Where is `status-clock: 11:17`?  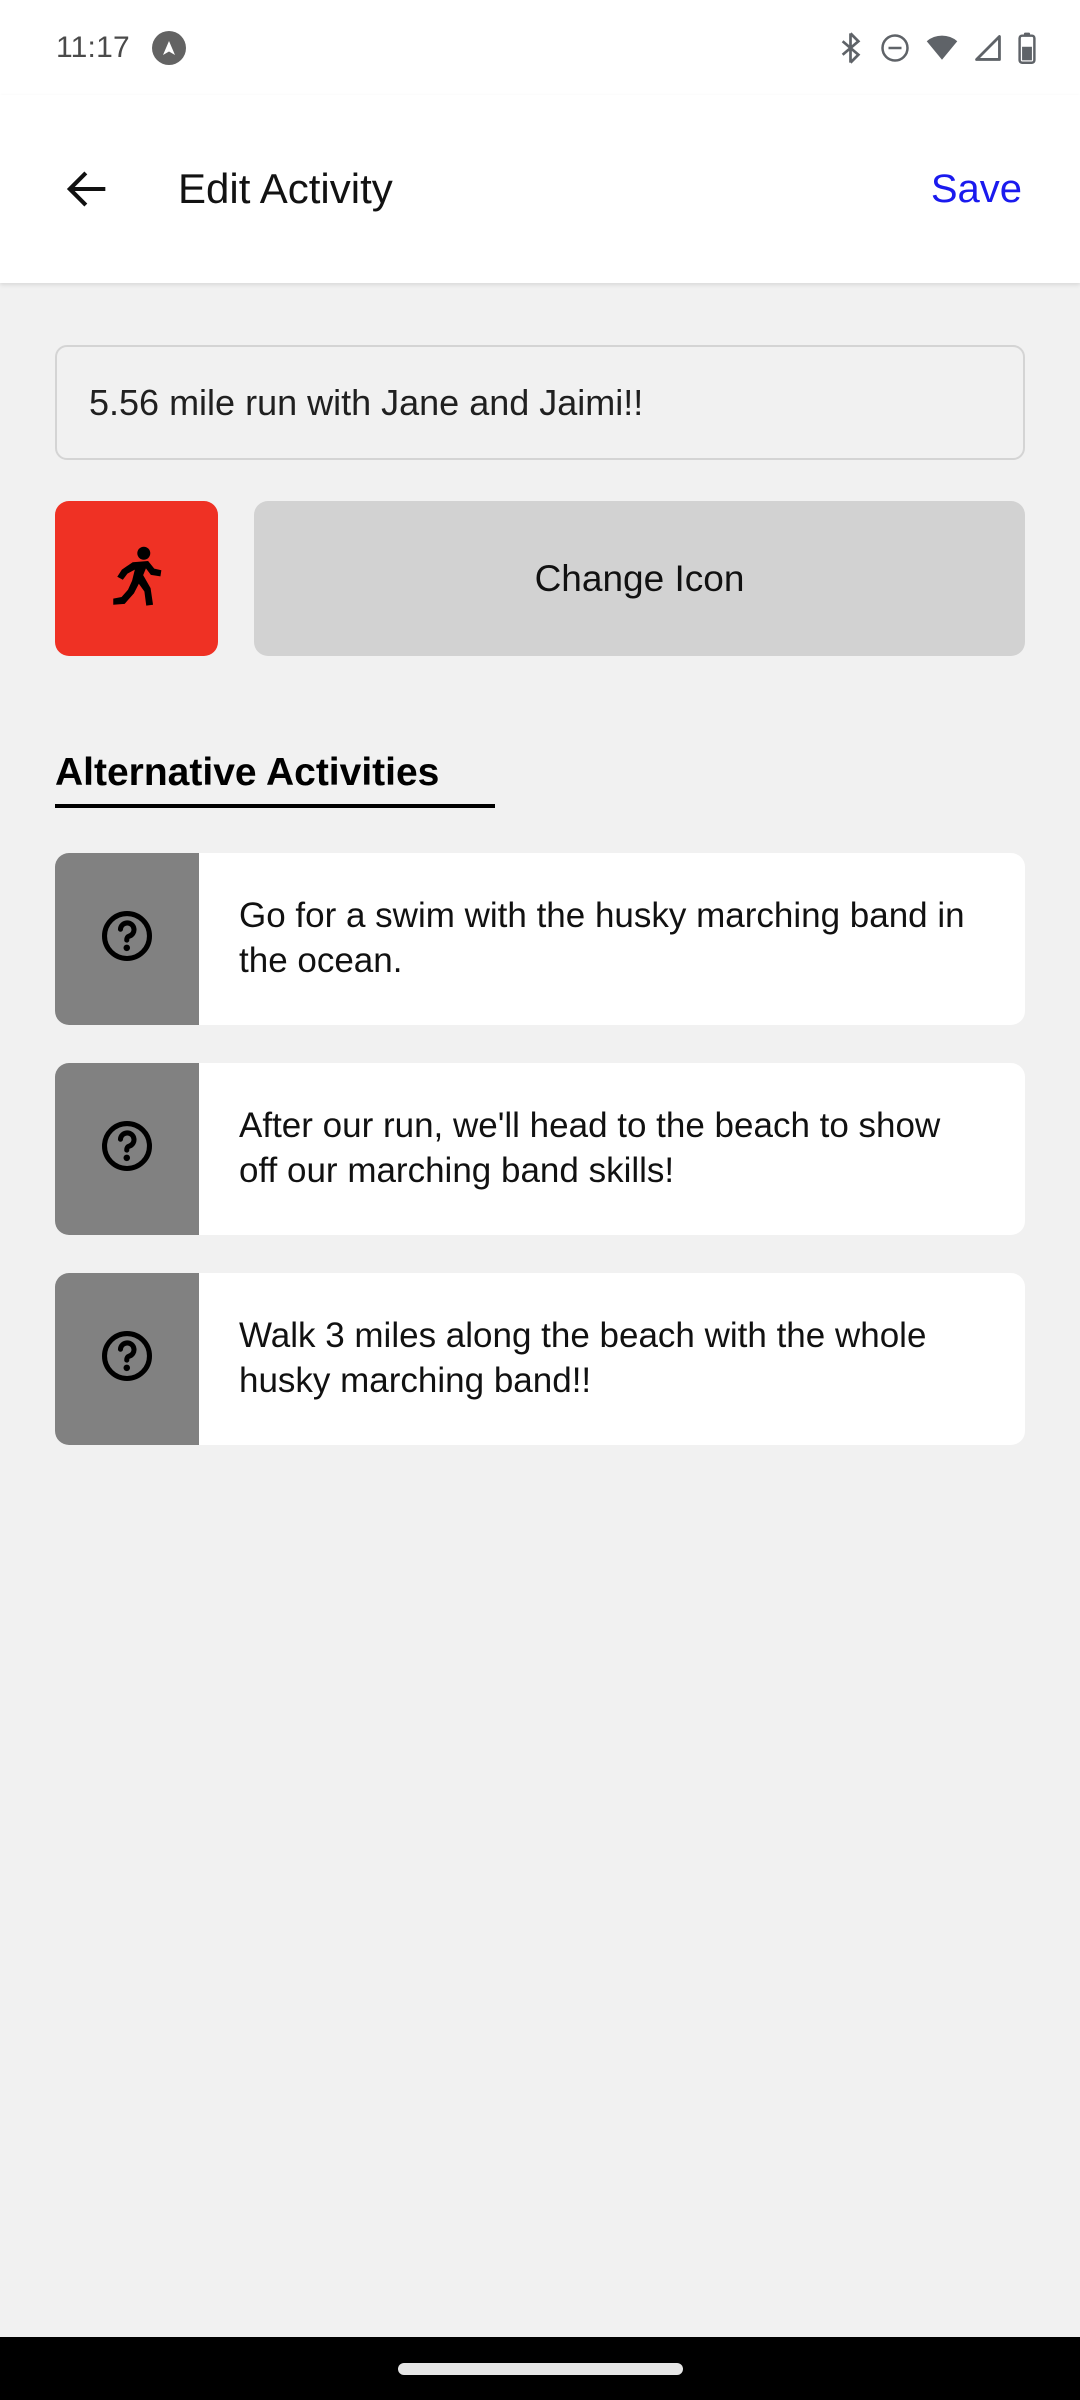
status-clock: 11:17 is located at coordinates (93, 47).